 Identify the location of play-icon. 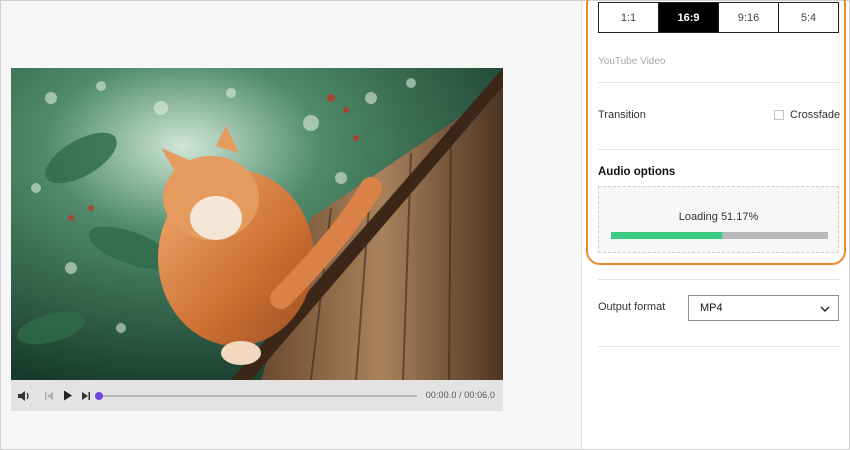
(68, 395).